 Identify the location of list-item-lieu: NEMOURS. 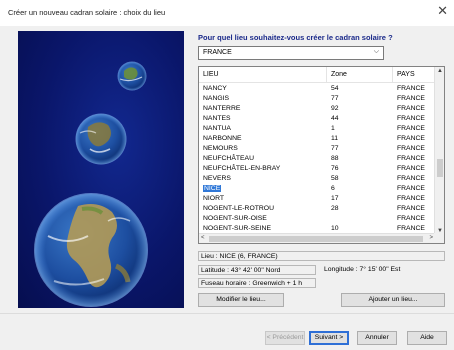
(220, 148).